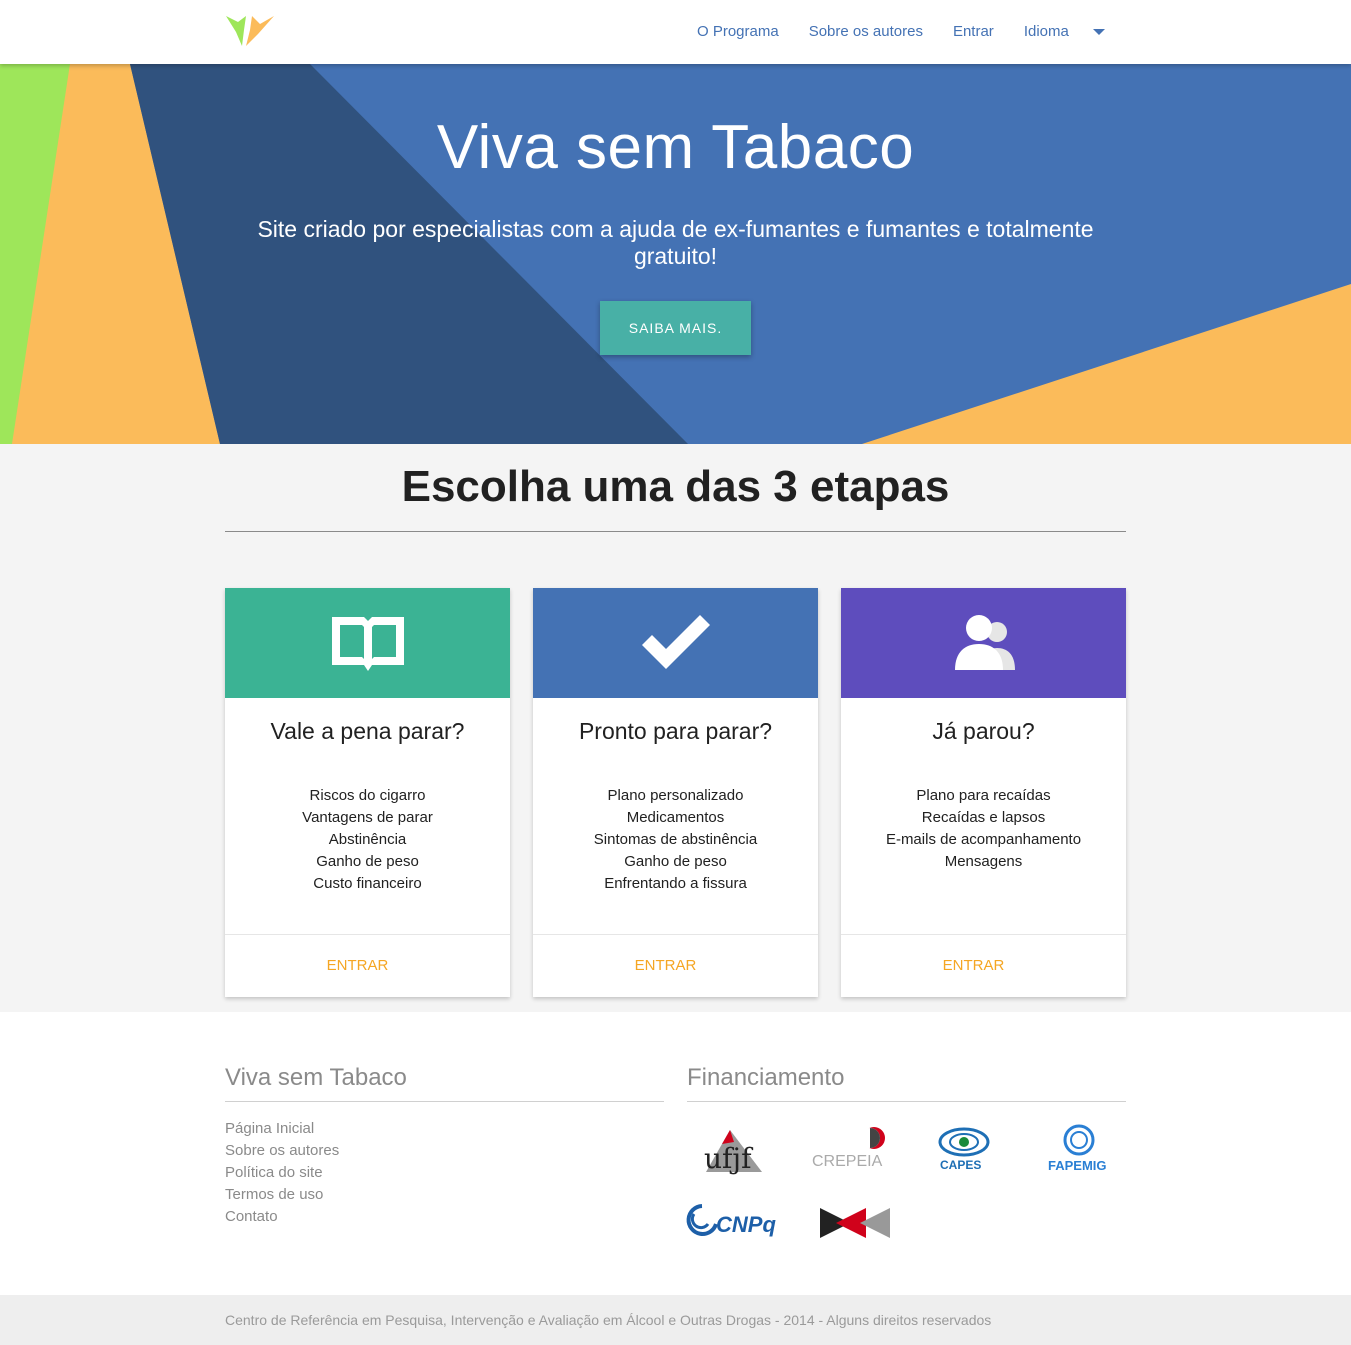  What do you see at coordinates (250, 30) in the screenshot?
I see `logo-icon` at bounding box center [250, 30].